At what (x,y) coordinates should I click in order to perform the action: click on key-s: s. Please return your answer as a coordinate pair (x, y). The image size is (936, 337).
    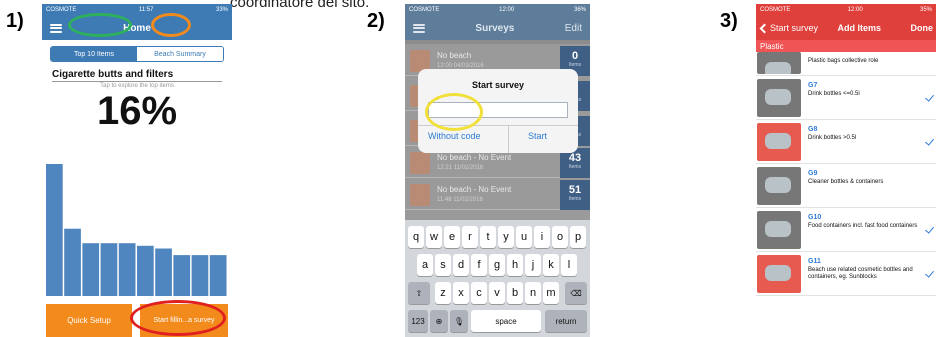
    Looking at the image, I should click on (443, 265).